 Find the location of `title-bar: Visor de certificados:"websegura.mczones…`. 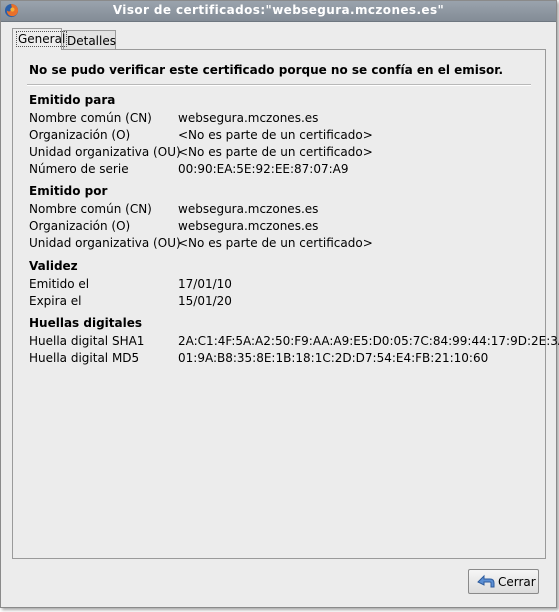

title-bar: Visor de certificados:"websegura.mczones… is located at coordinates (278, 11).